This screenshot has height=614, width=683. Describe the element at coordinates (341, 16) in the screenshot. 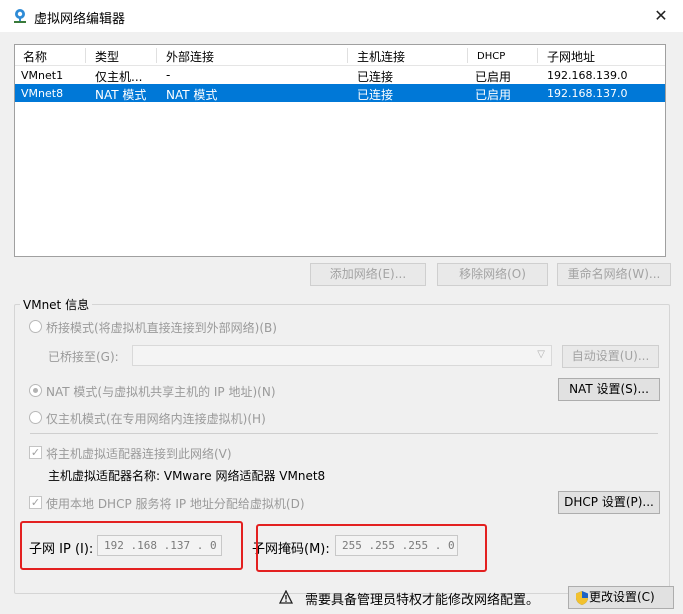

I see `title-bar: 虚拟网络编辑器 ✕` at that location.